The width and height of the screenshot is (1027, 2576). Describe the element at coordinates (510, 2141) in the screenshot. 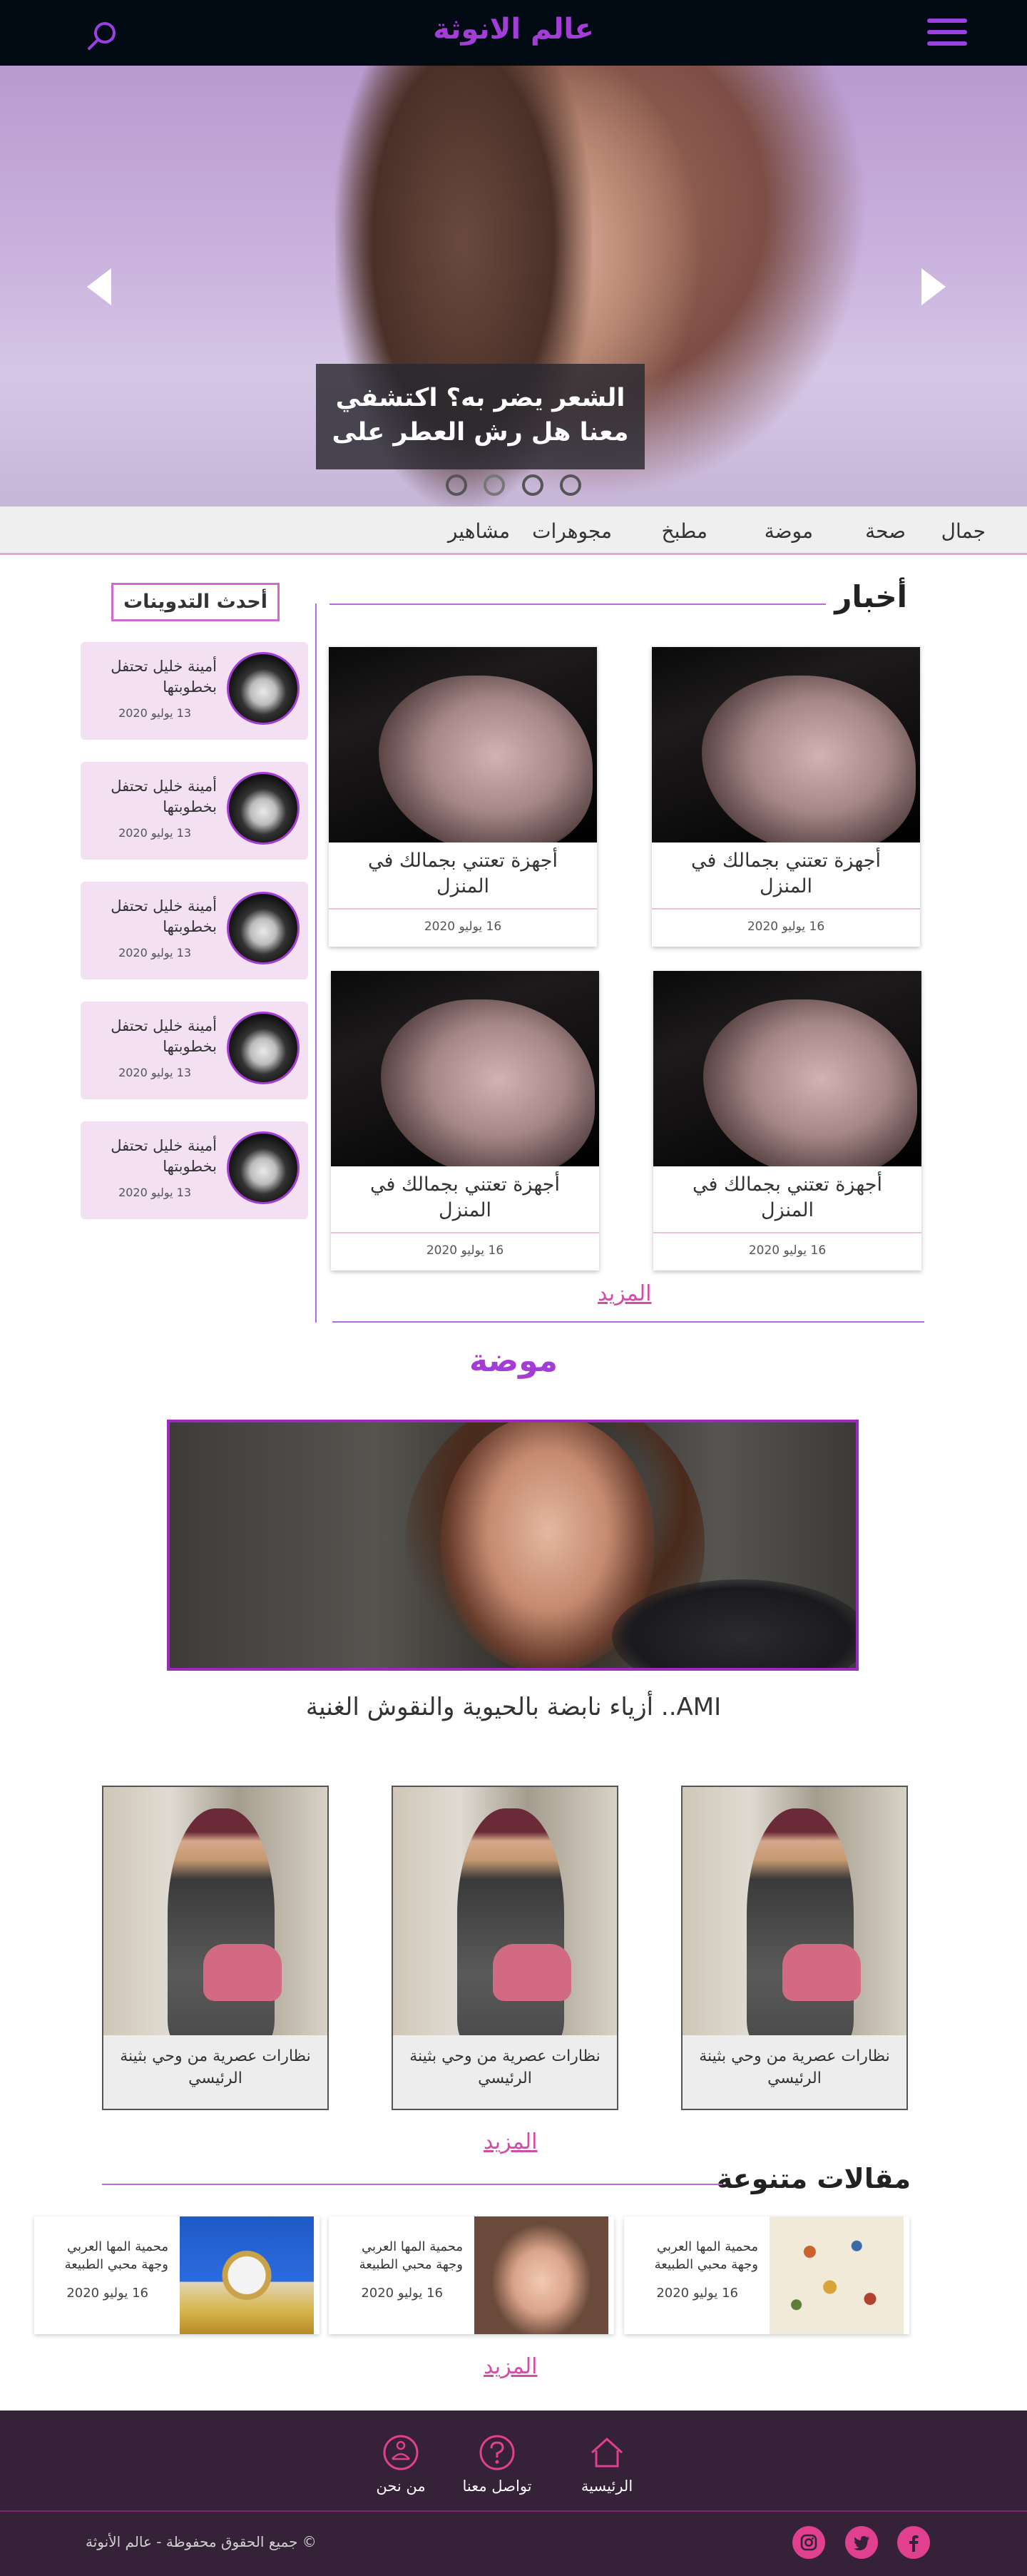

I see `fashion-more-link: المزيد` at that location.